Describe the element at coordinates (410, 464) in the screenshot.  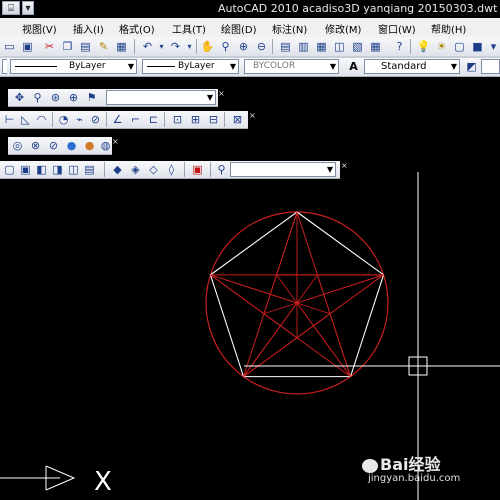
I see `watermark-brand: Bai经验` at that location.